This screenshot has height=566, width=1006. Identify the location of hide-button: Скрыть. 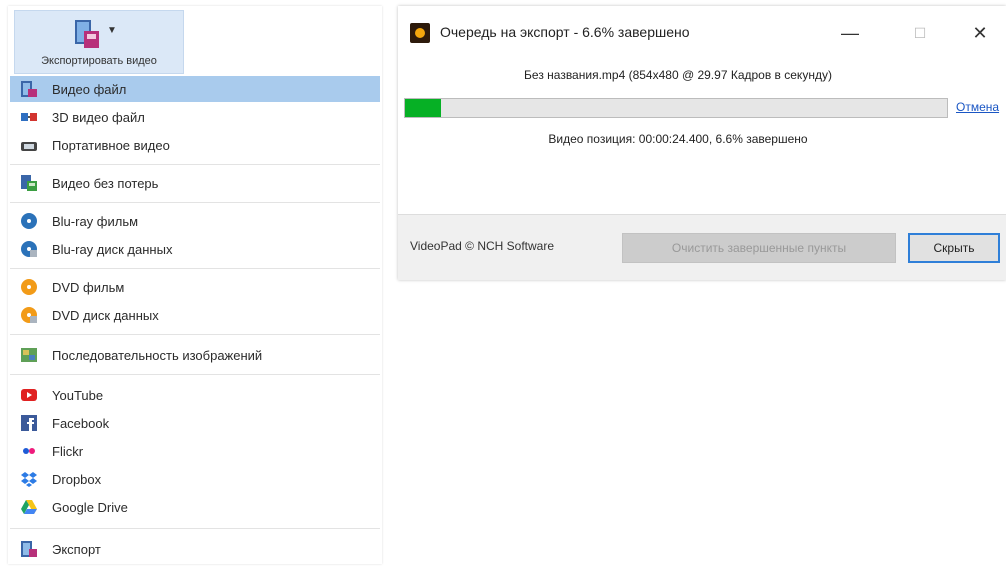
(954, 248).